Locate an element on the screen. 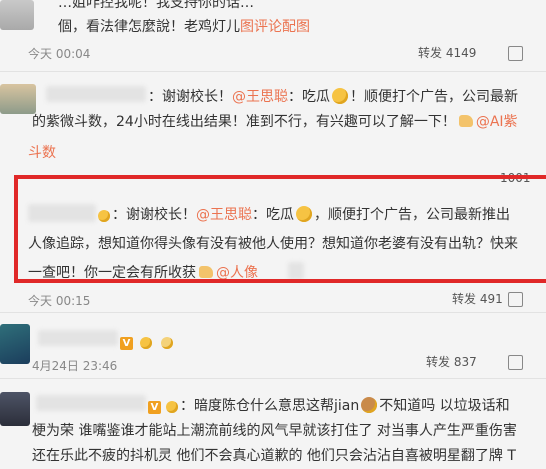 The height and width of the screenshot is (469, 546). comment-text: 個，看法律怎麼說！老鸡灯儿图评论配图 is located at coordinates (184, 27).